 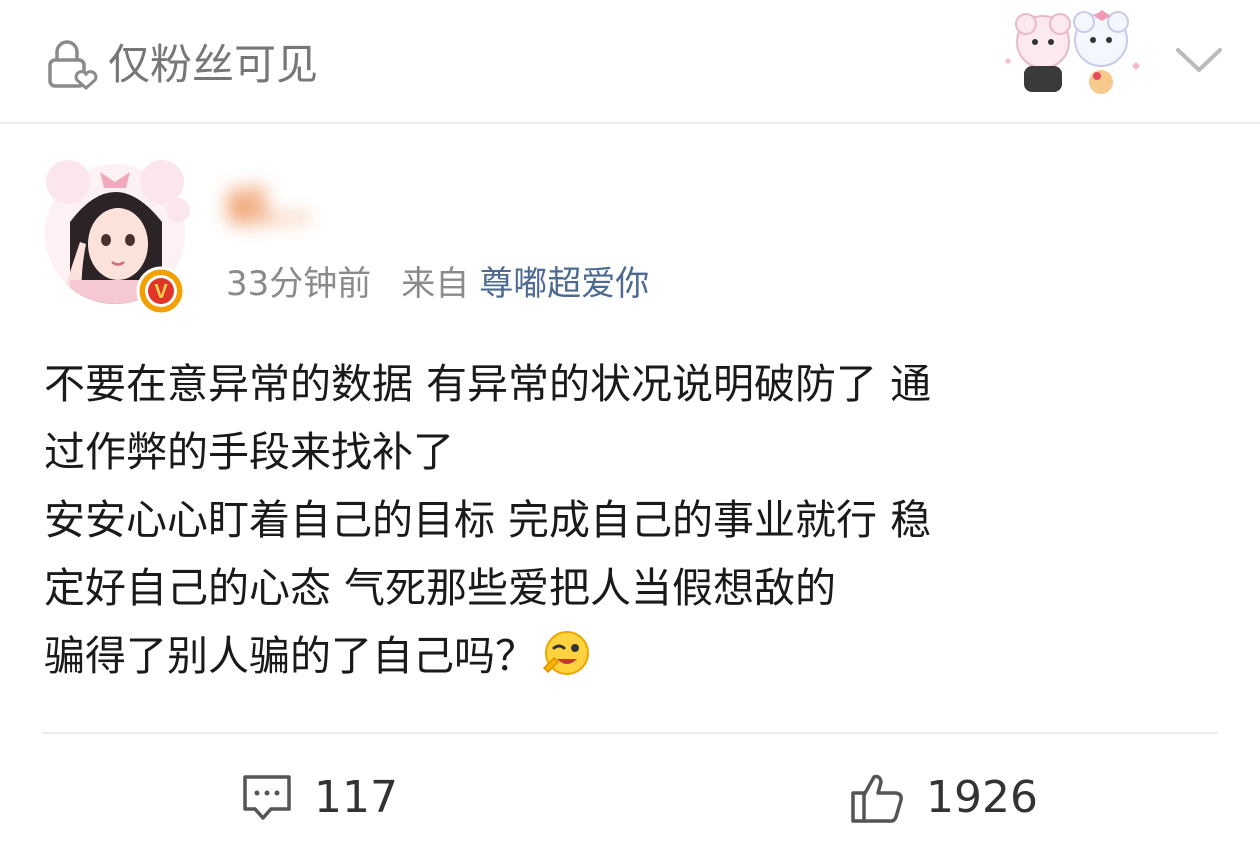 What do you see at coordinates (73, 65) in the screenshot?
I see `lock-heart-icon` at bounding box center [73, 65].